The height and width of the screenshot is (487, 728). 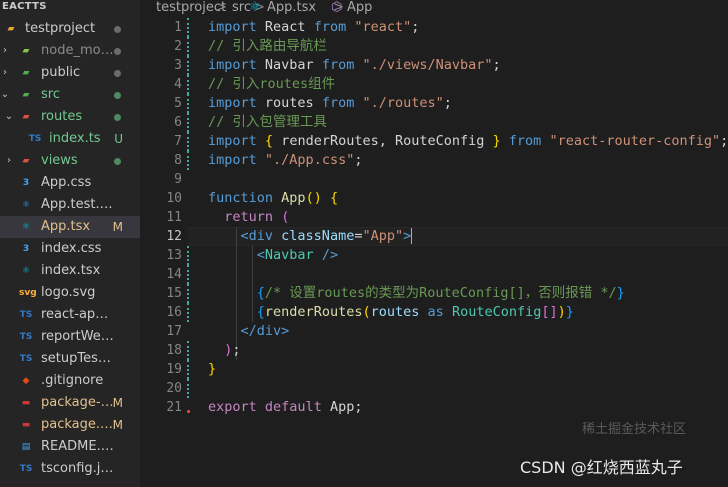 I want to click on code-token: (, so click(x=366, y=312).